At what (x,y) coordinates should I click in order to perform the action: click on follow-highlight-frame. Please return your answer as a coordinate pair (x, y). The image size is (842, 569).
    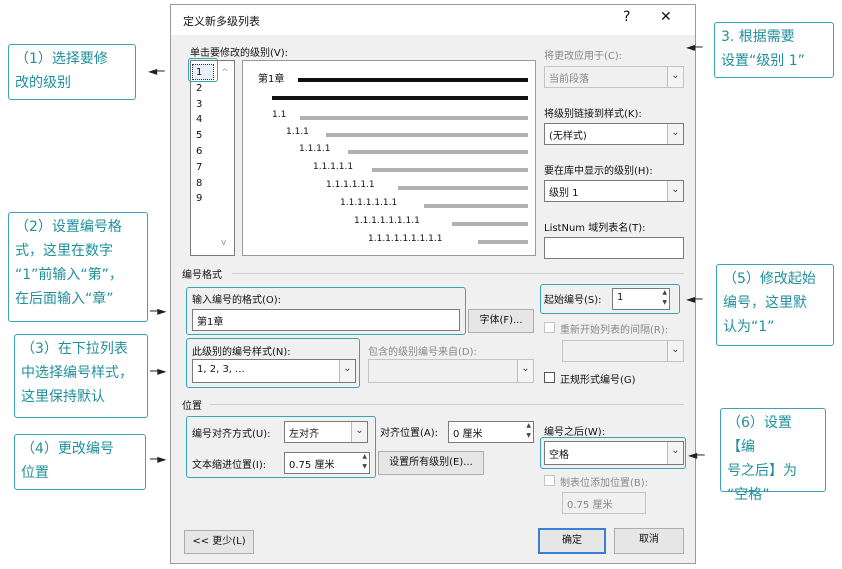
    Looking at the image, I should click on (613, 453).